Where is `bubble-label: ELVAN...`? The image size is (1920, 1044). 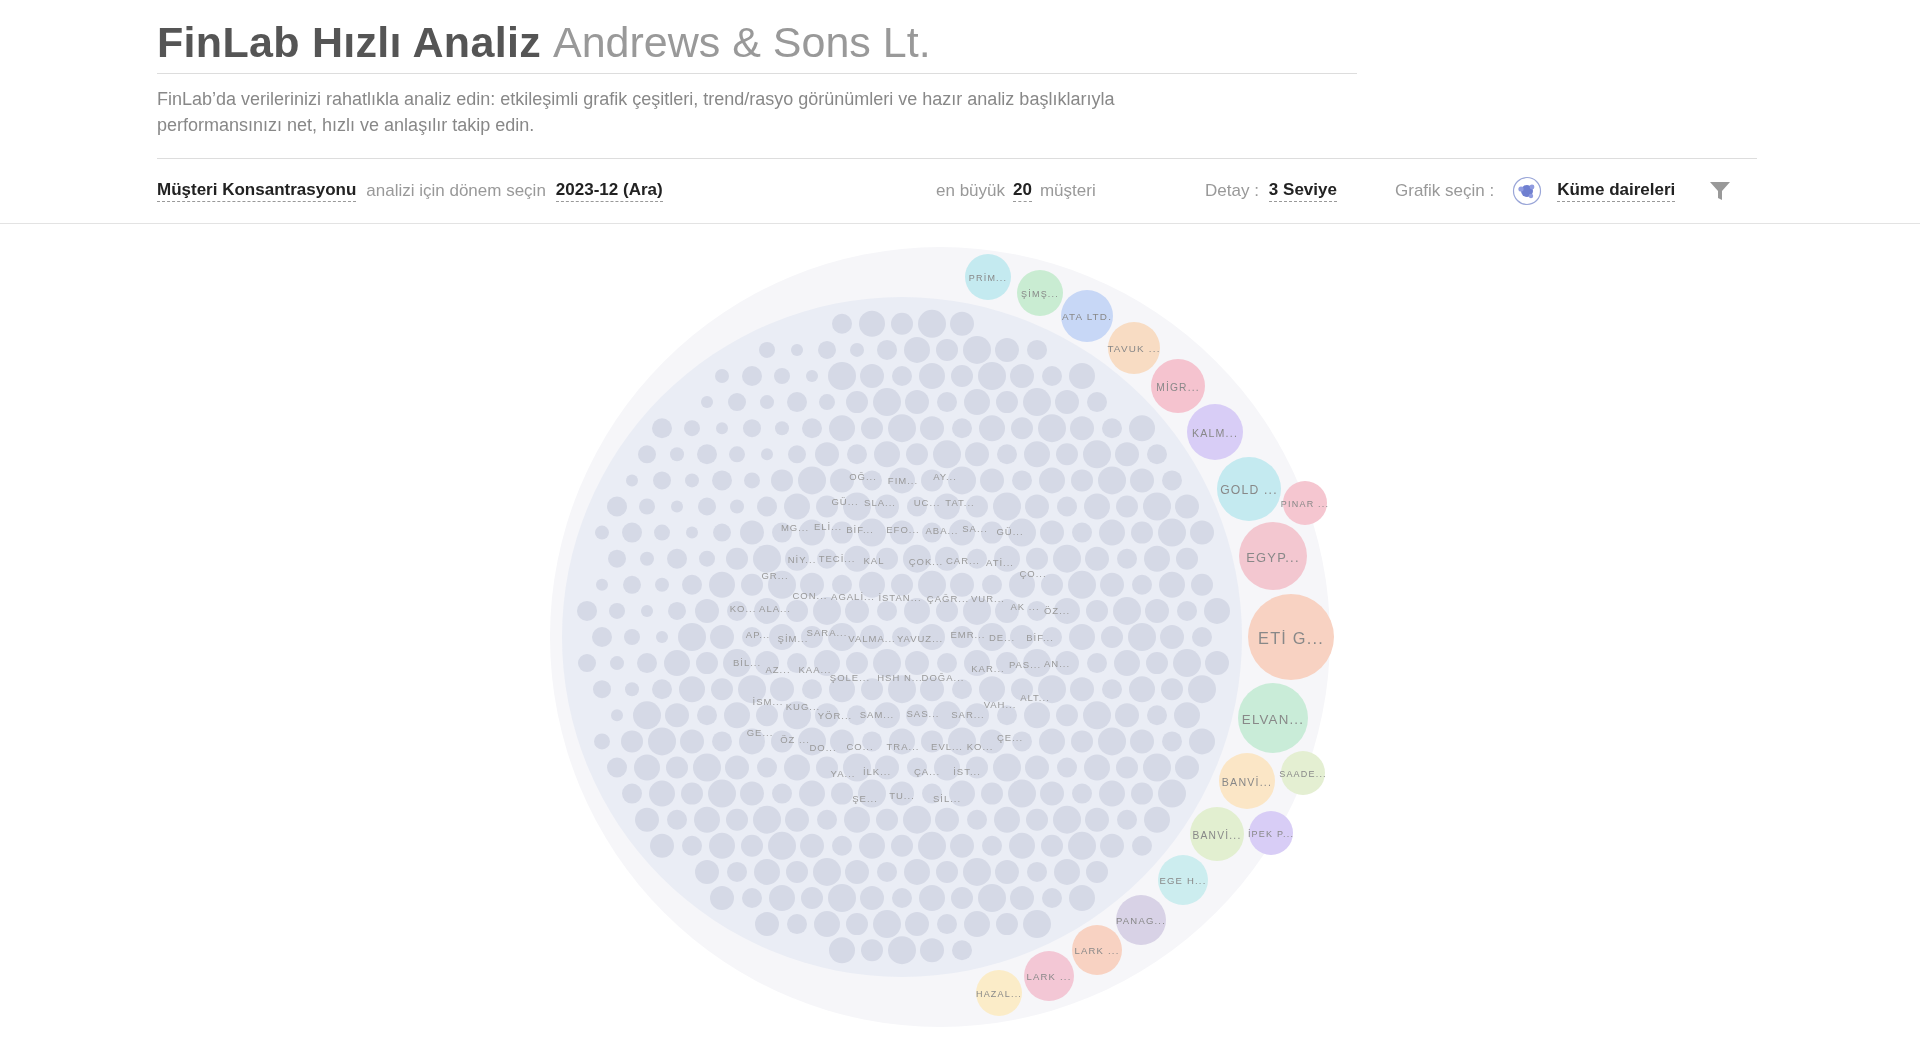 bubble-label: ELVAN... is located at coordinates (1273, 719).